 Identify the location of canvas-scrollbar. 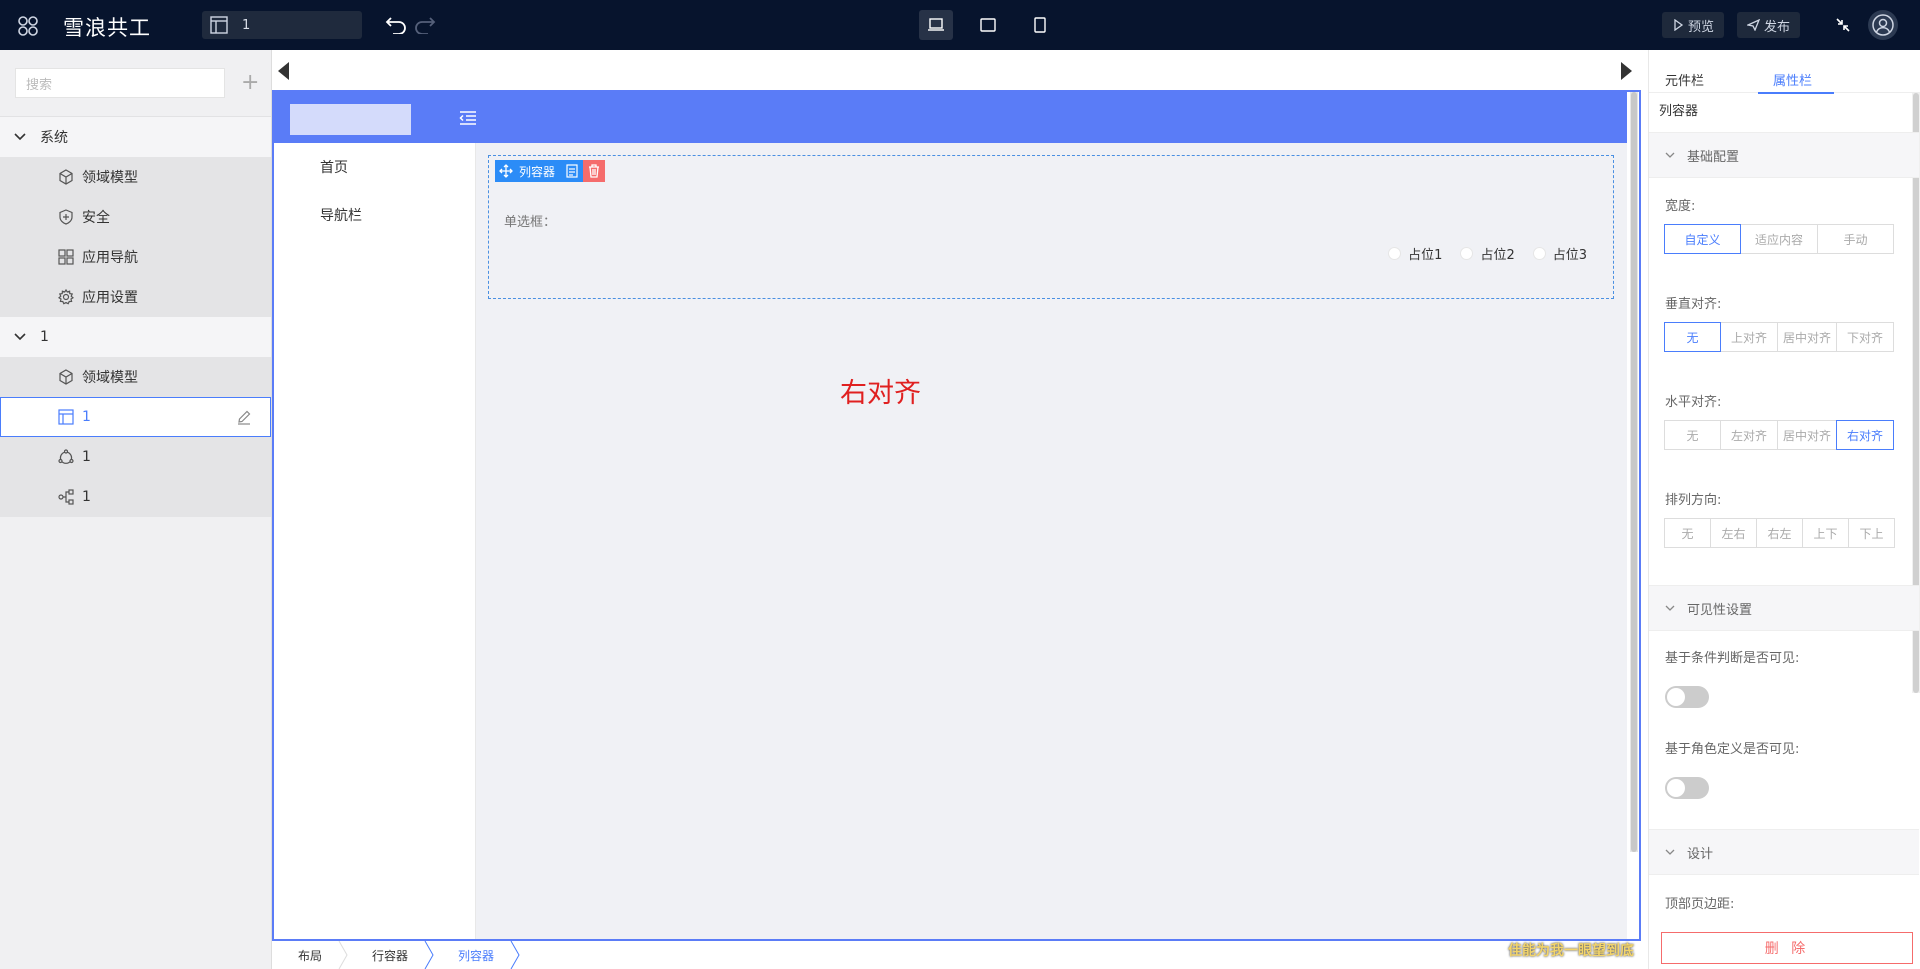
(1634, 472).